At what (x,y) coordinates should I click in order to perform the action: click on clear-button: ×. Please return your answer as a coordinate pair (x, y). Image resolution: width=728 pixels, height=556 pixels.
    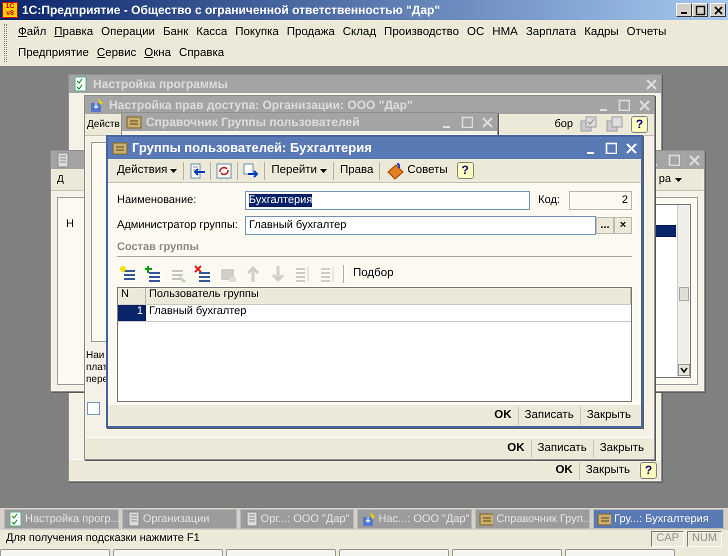
    Looking at the image, I should click on (623, 225).